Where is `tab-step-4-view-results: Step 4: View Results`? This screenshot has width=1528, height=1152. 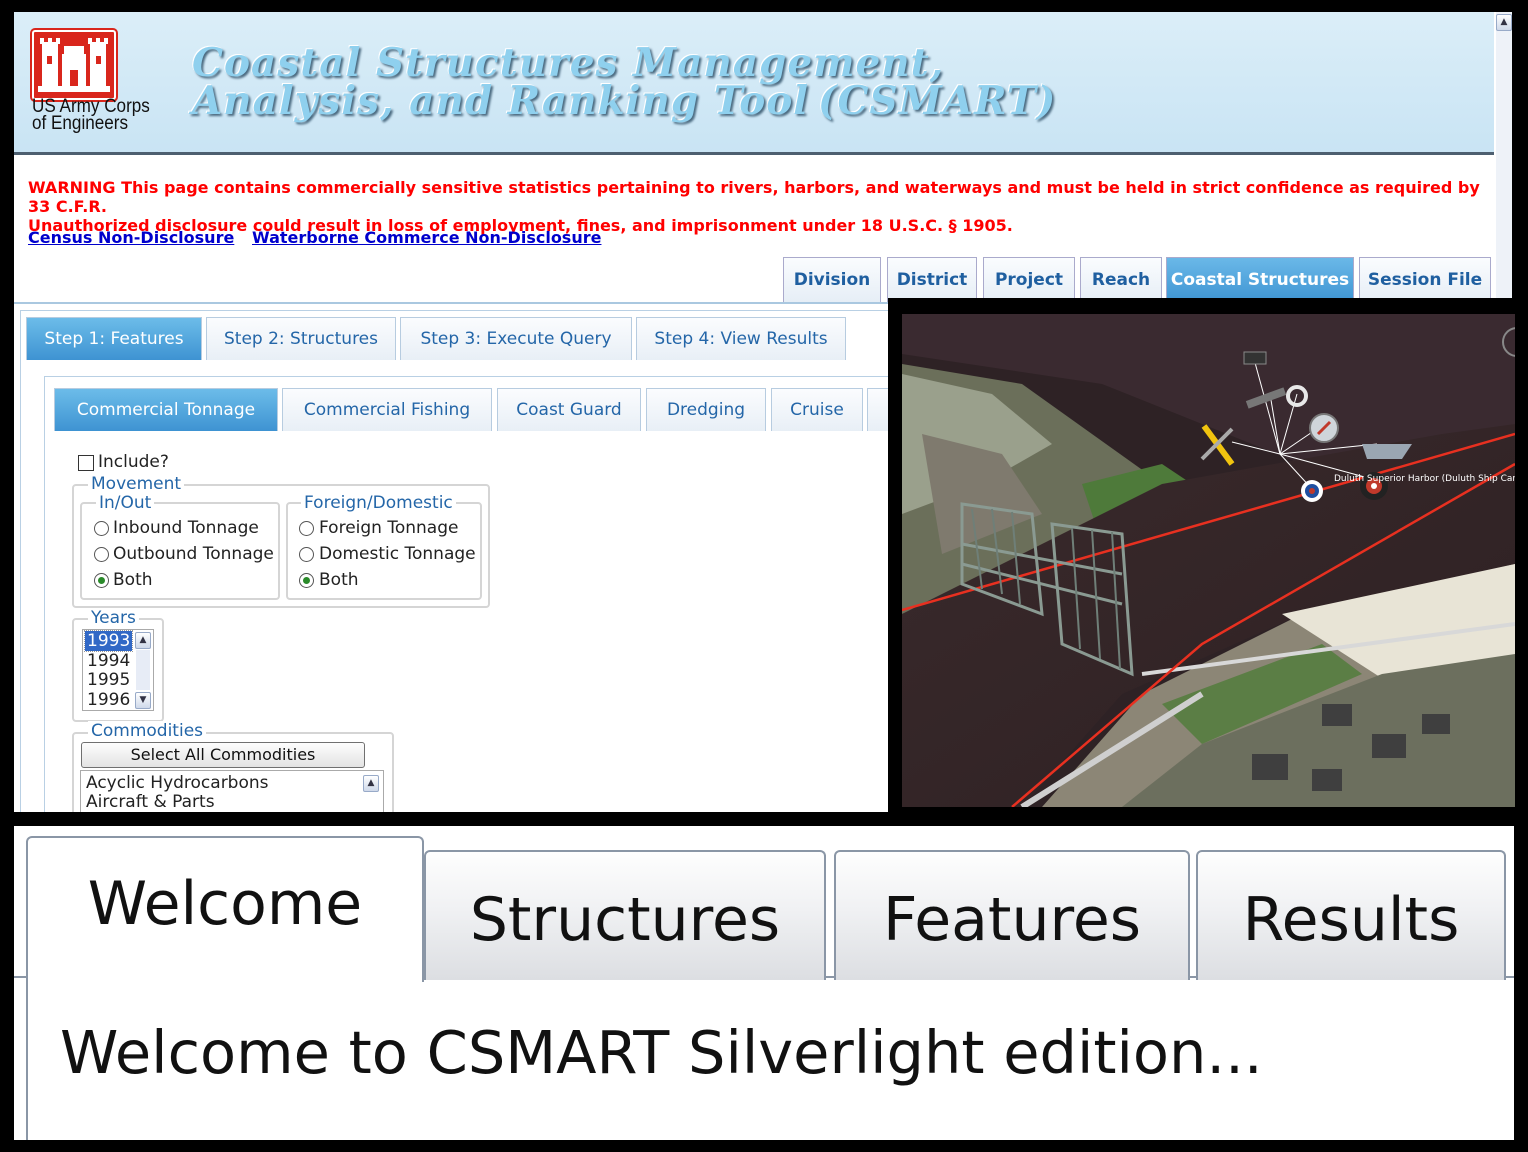
tab-step-4-view-results: Step 4: View Results is located at coordinates (741, 338).